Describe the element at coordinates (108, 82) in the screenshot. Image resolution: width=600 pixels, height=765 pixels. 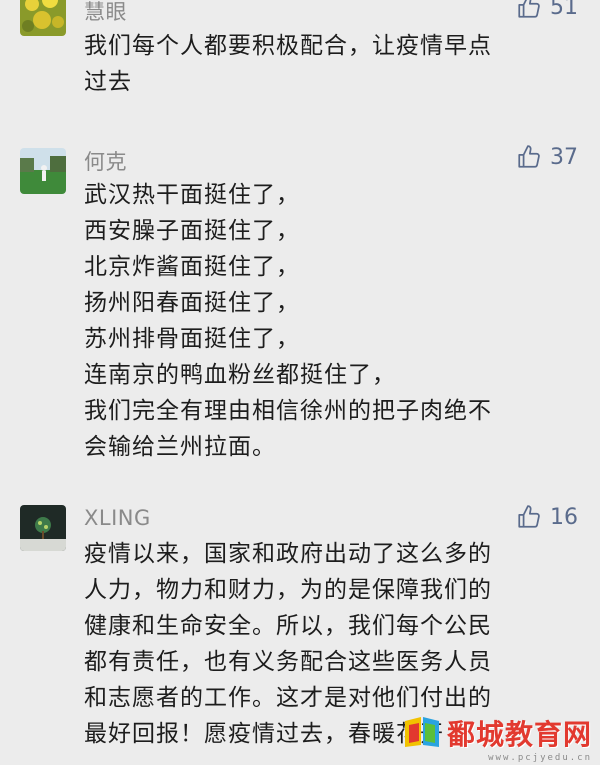
I see `comment-line: 过去` at that location.